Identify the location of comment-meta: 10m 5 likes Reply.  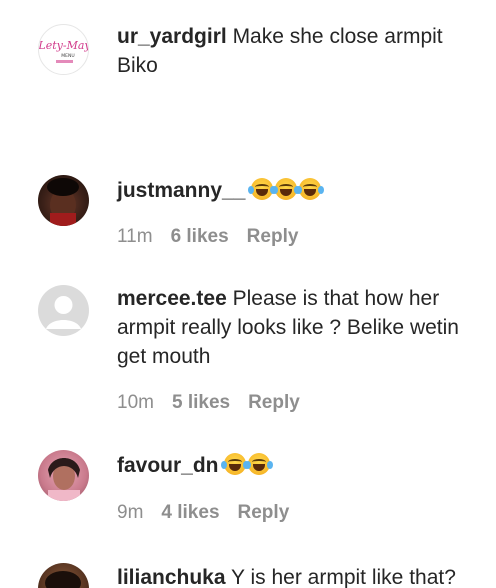
(208, 403).